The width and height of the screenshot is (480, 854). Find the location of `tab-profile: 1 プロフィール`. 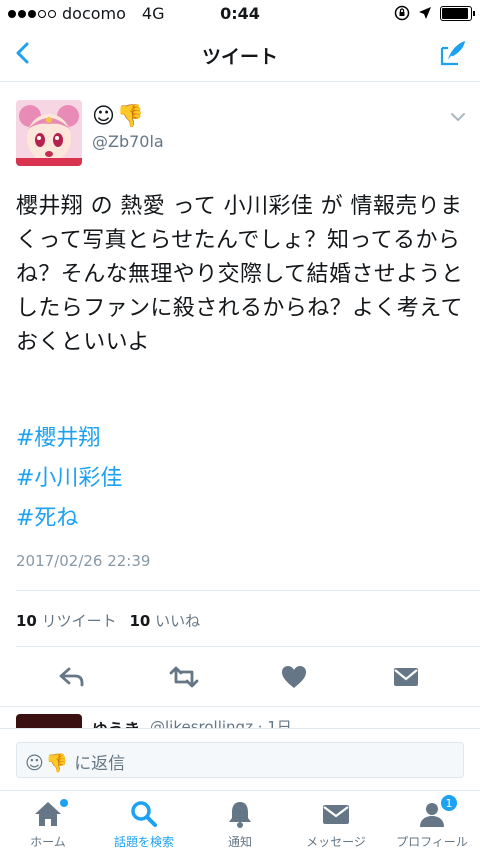

tab-profile: 1 プロフィール is located at coordinates (432, 822).